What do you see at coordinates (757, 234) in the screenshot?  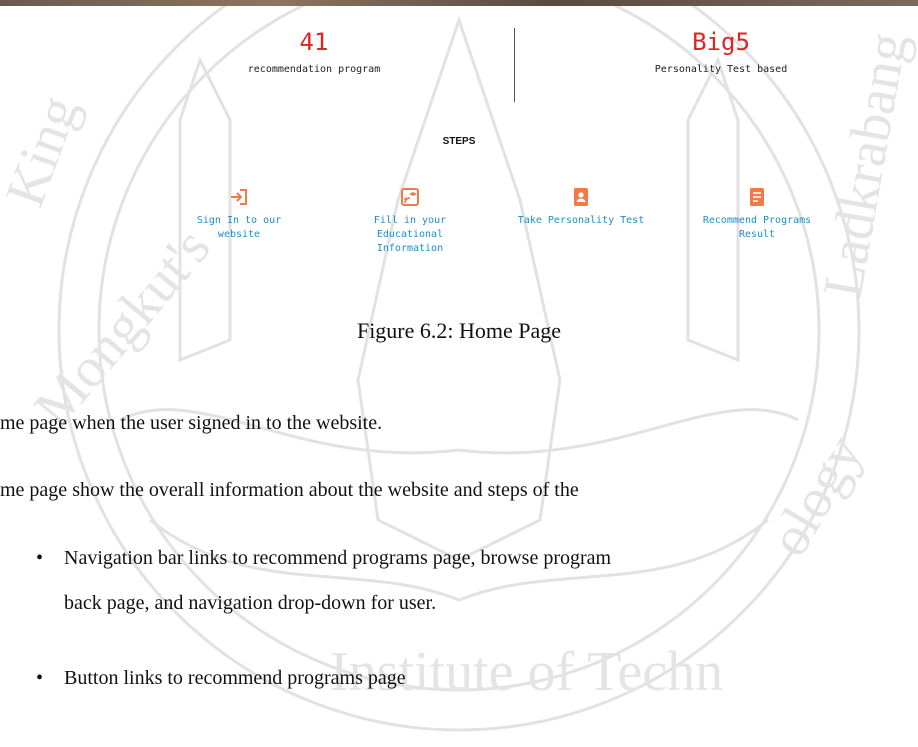 I see `step-recommend-line-2: Result` at bounding box center [757, 234].